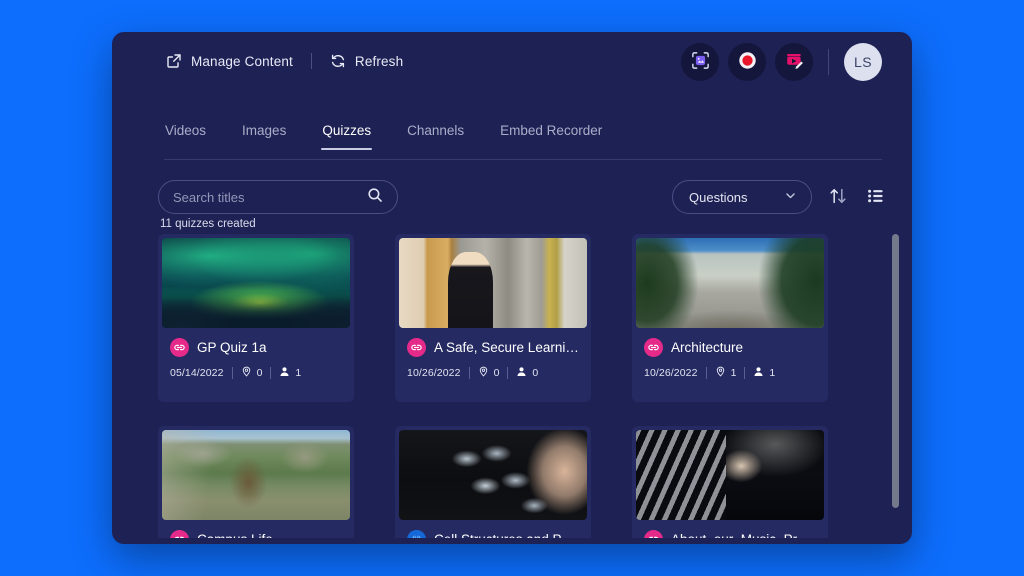 The image size is (1024, 576). I want to click on sort-order-button, so click(838, 197).